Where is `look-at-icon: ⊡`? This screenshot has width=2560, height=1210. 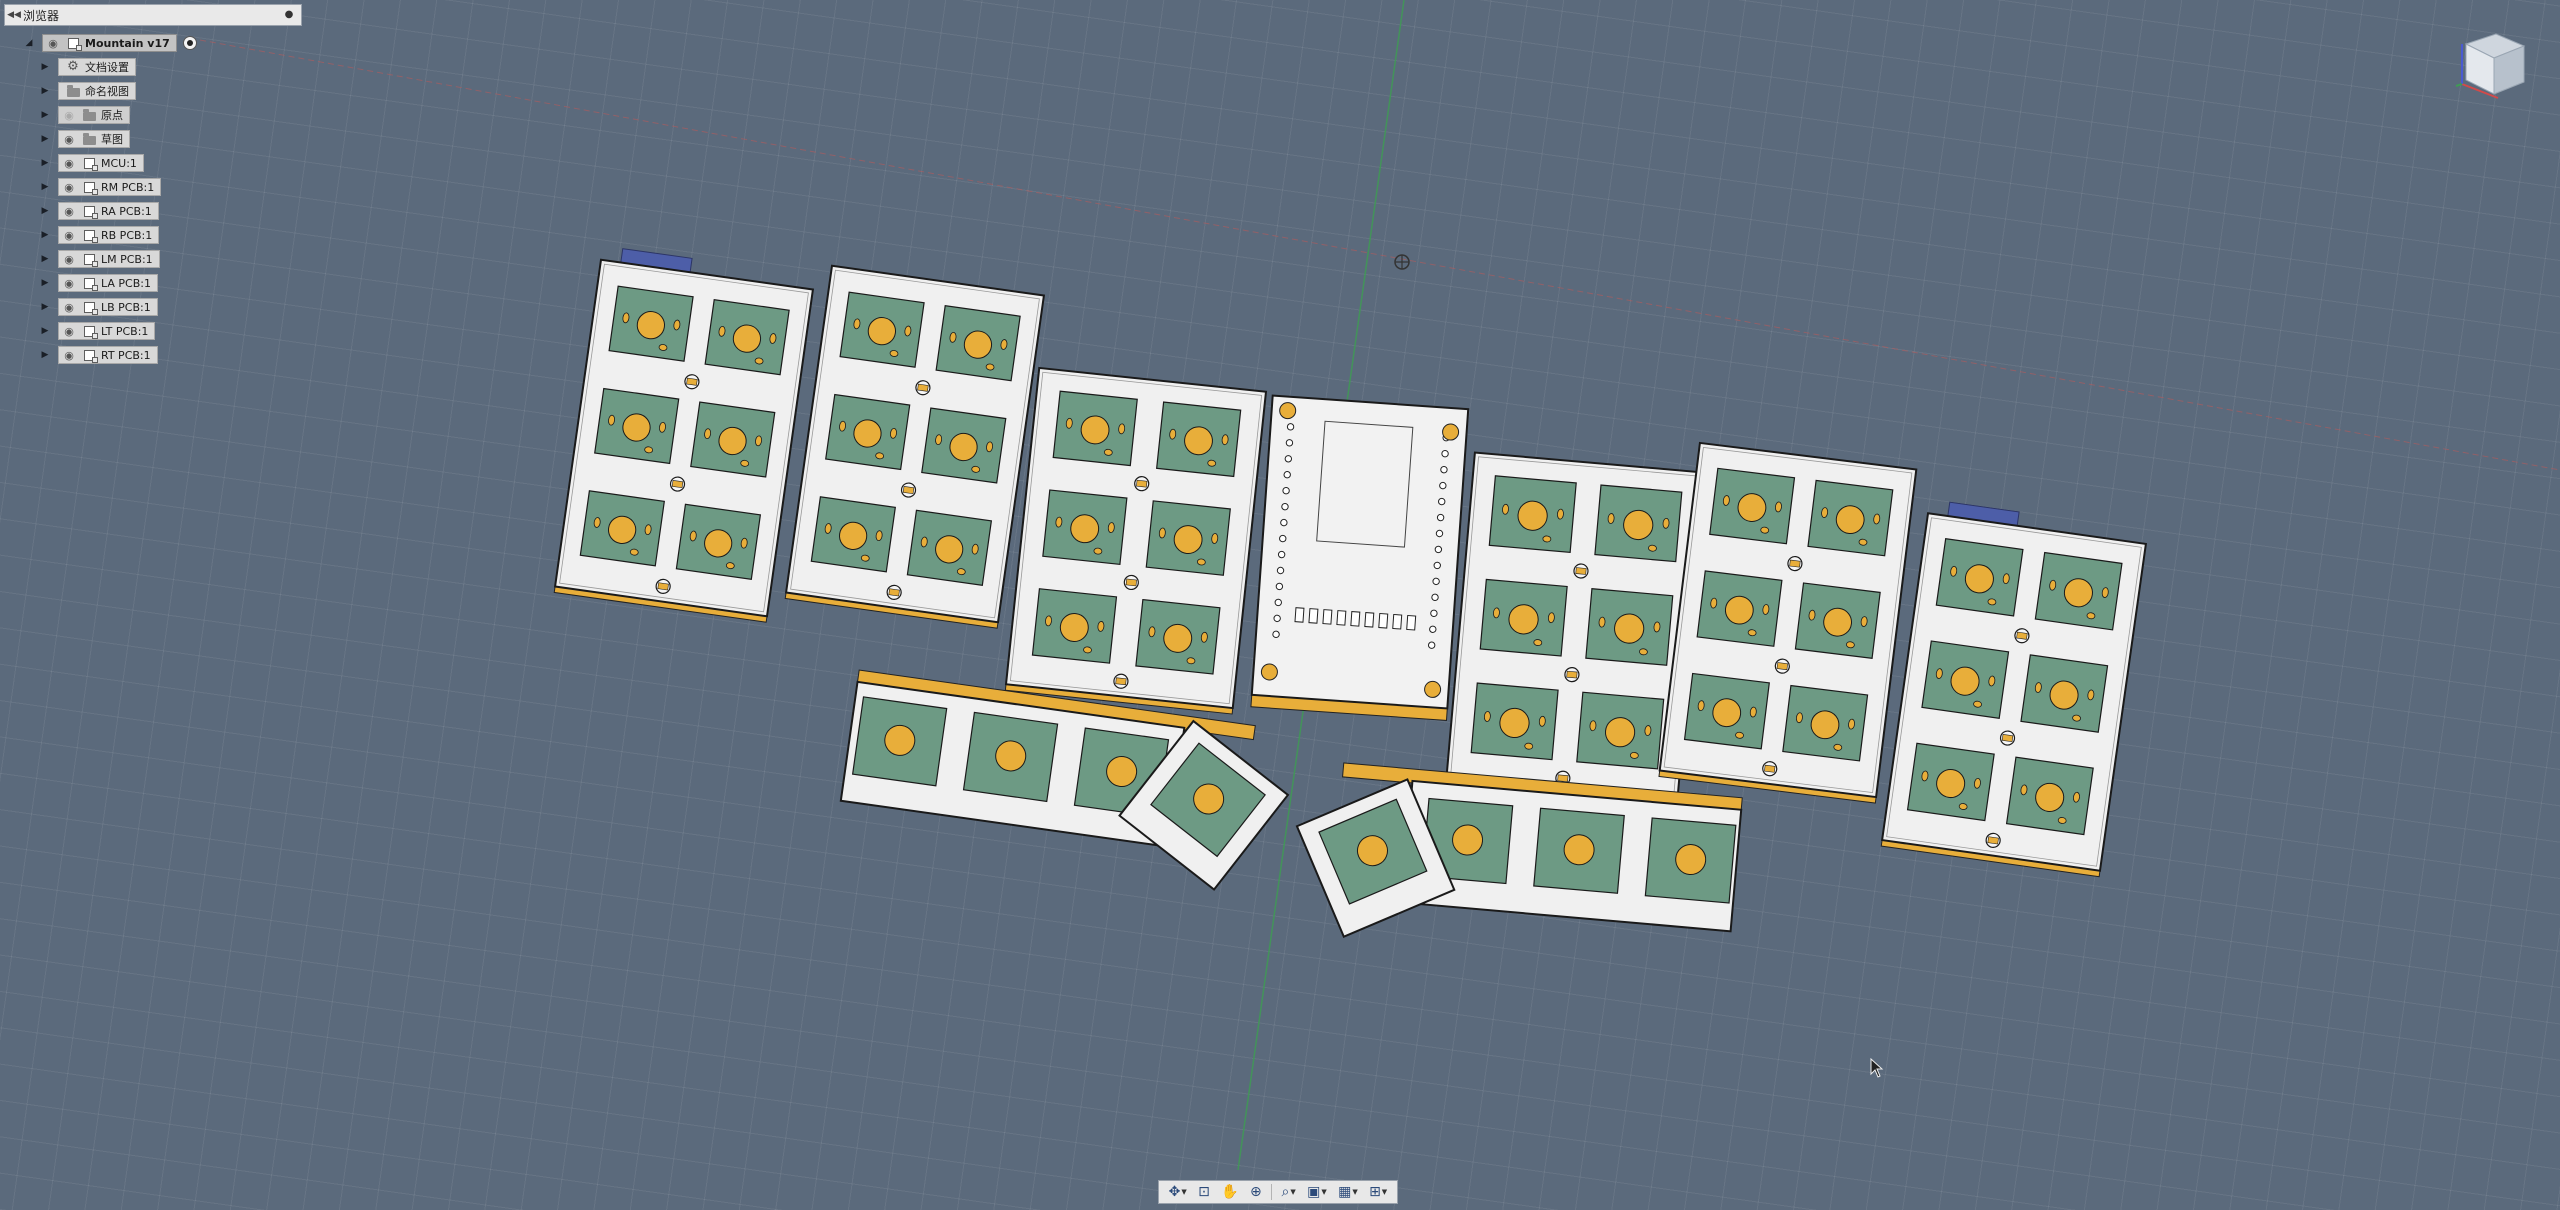 look-at-icon: ⊡ is located at coordinates (1204, 1192).